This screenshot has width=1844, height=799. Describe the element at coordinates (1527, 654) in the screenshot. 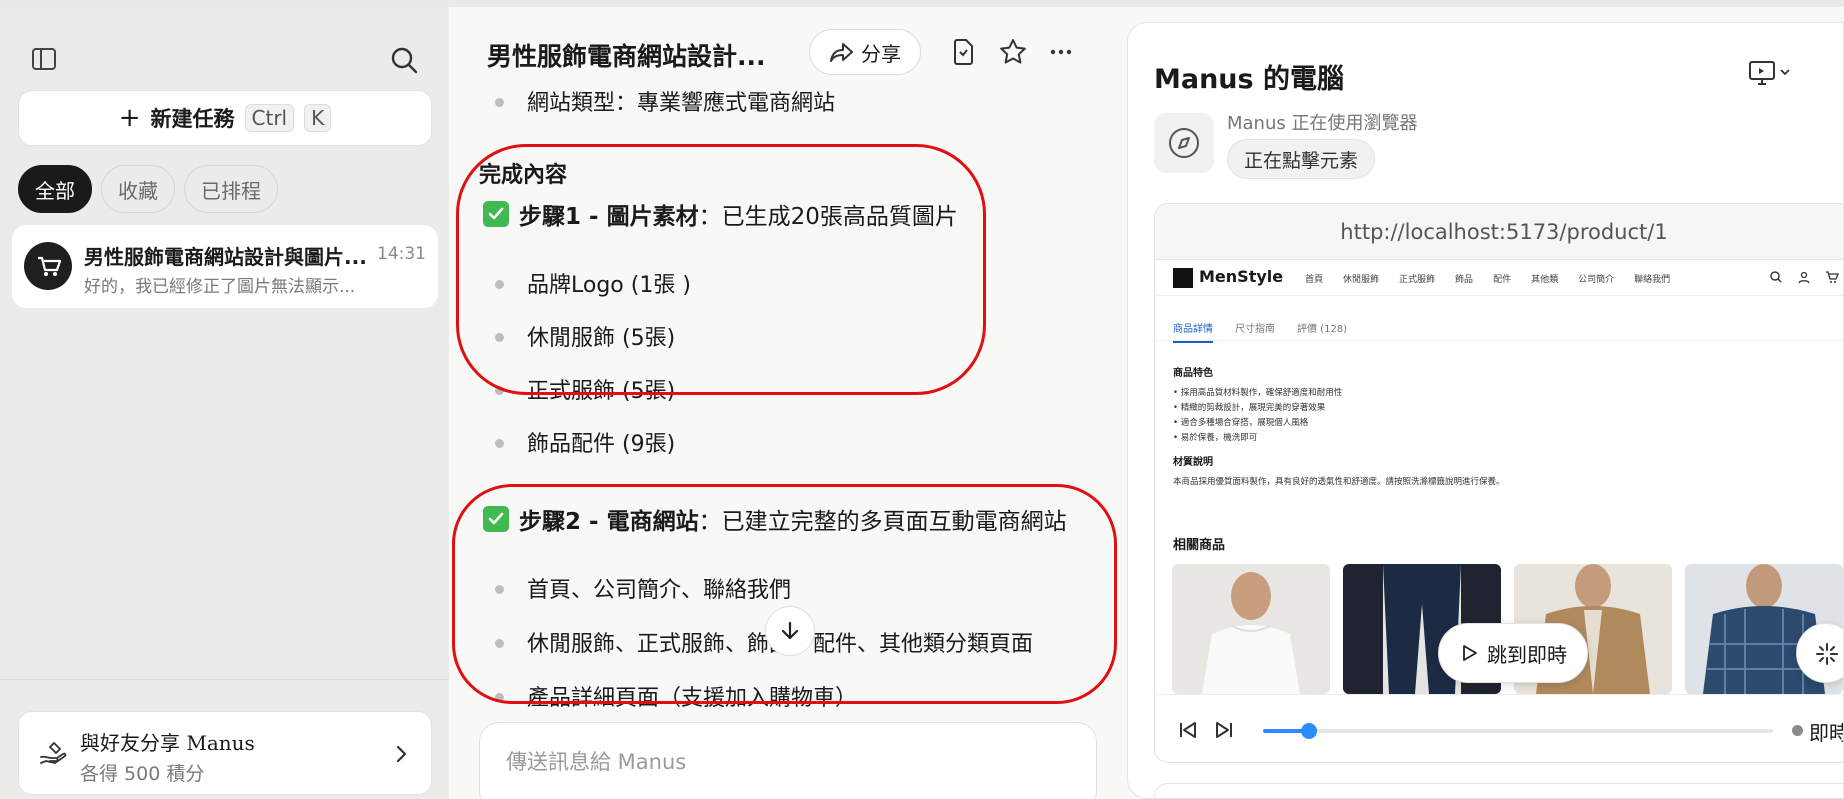

I see `jump-label: 跳到即時` at that location.